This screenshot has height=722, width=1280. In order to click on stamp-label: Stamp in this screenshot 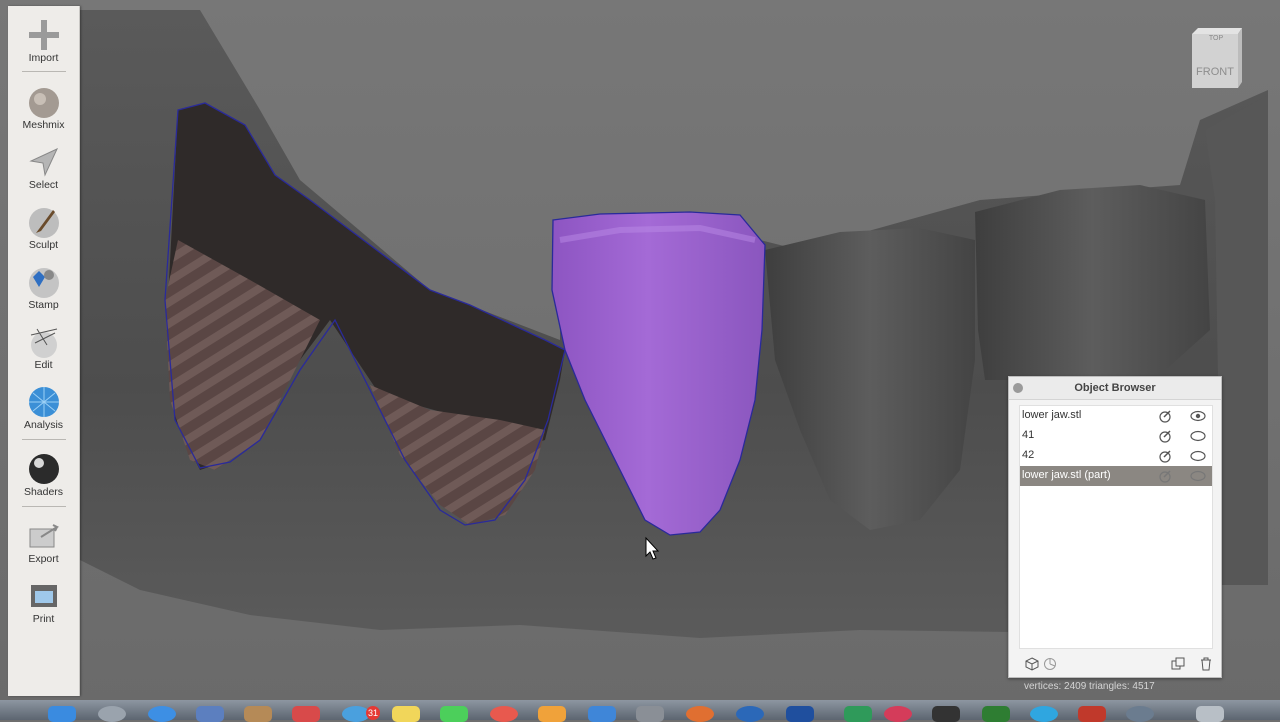, I will do `click(43, 305)`.